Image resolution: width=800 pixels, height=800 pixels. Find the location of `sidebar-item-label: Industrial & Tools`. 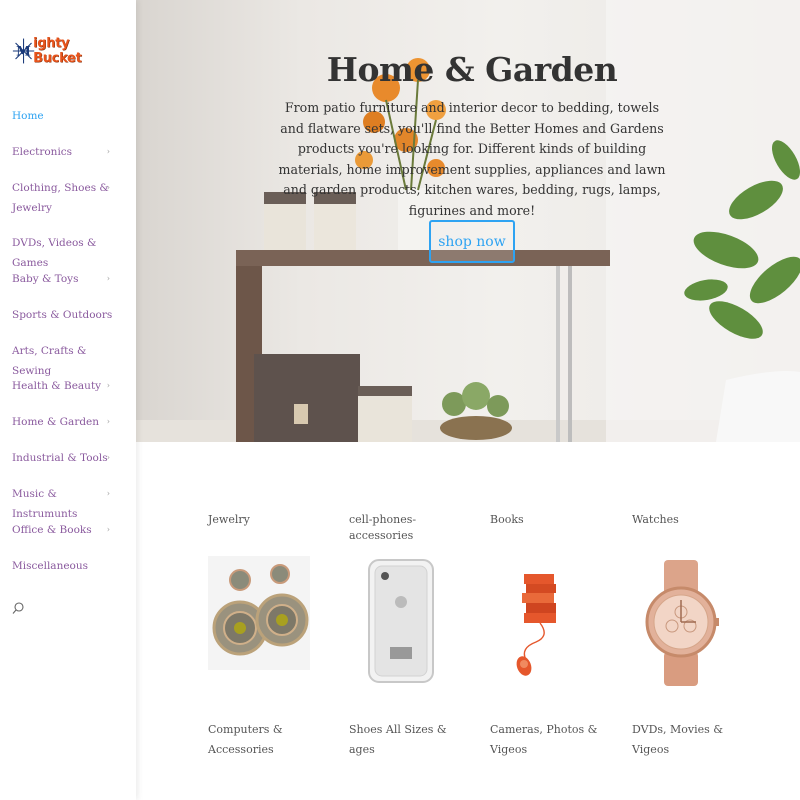

sidebar-item-label: Industrial & Tools is located at coordinates (60, 458).